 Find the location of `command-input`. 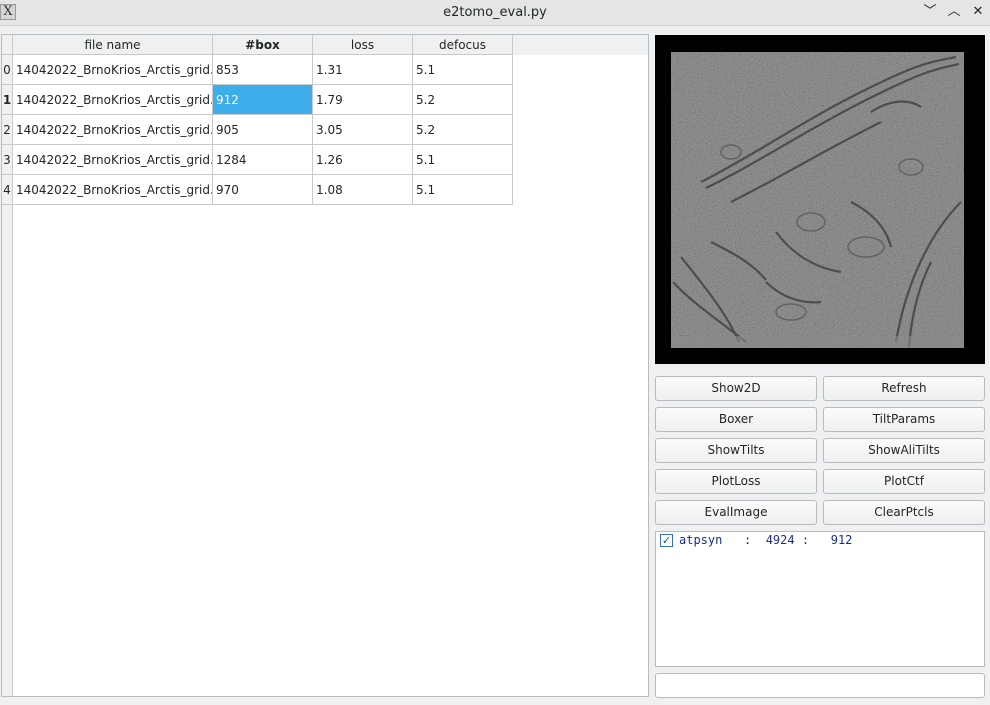

command-input is located at coordinates (820, 685).